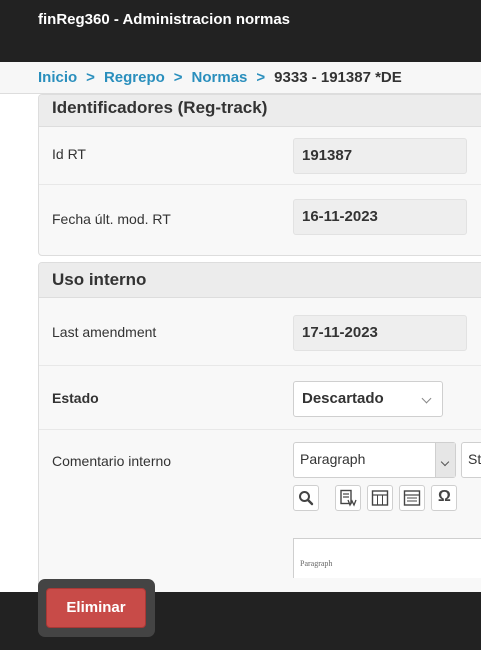 This screenshot has width=481, height=650. Describe the element at coordinates (75, 398) in the screenshot. I see `estado-label: Estado` at that location.